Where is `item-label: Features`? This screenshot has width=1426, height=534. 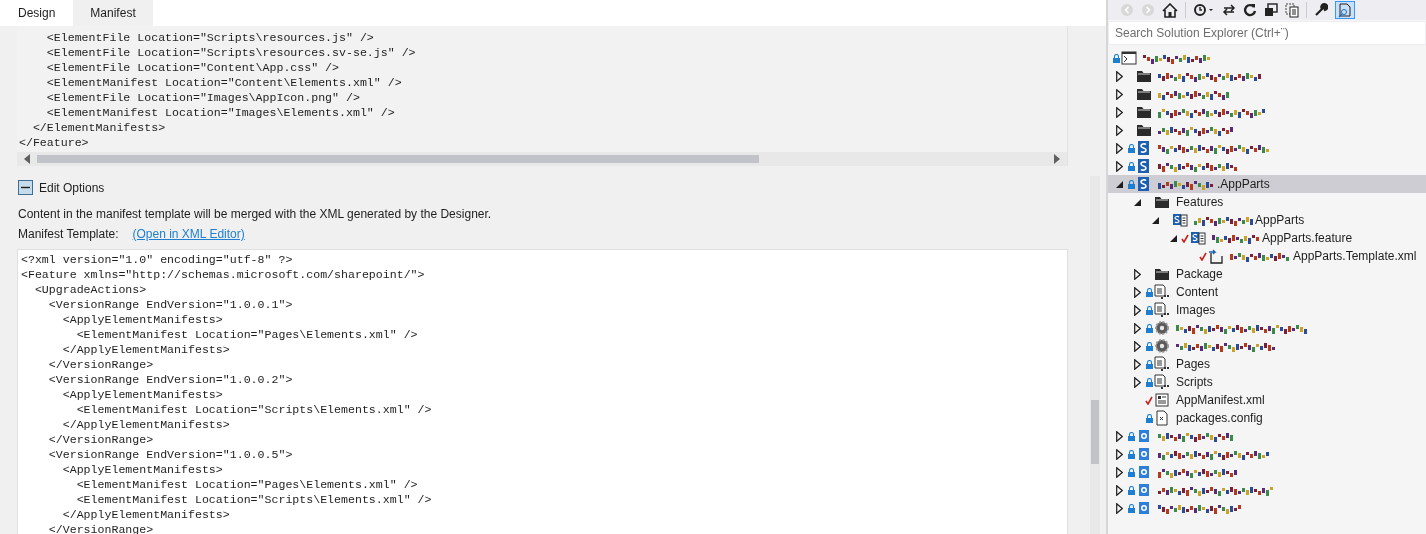
item-label: Features is located at coordinates (1200, 202).